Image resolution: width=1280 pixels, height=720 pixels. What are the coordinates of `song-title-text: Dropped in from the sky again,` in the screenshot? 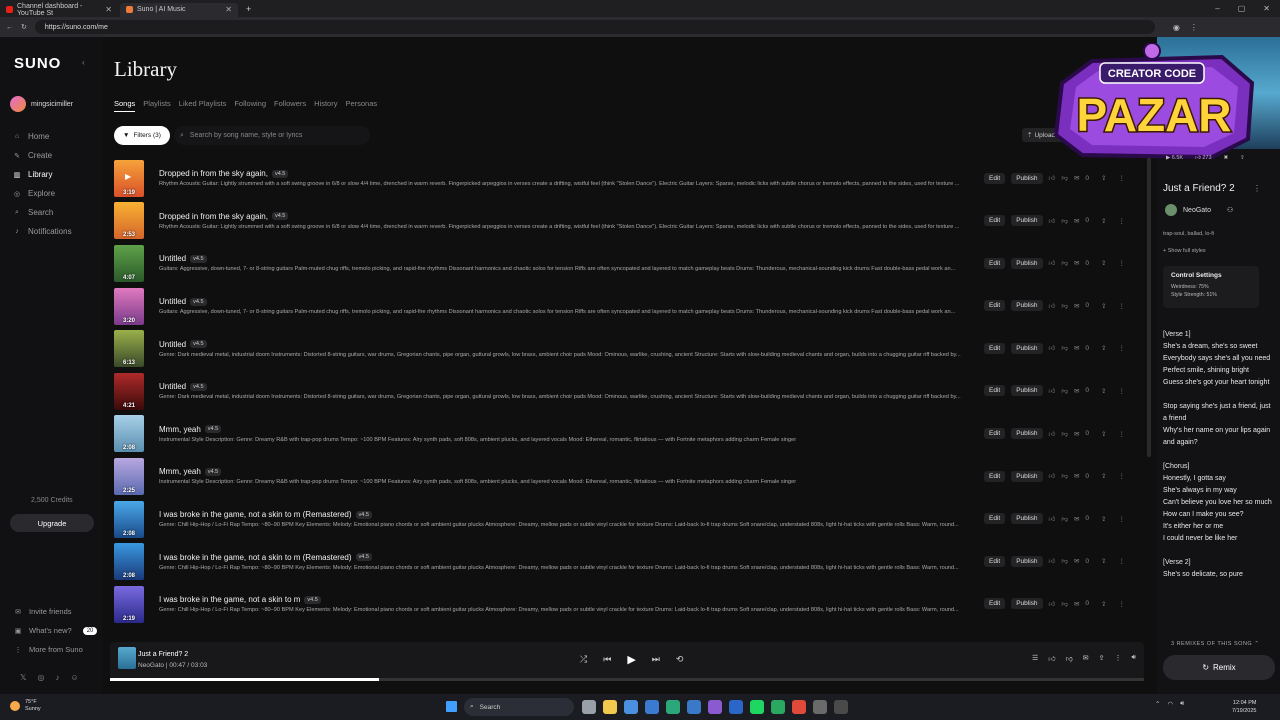 It's located at (213, 173).